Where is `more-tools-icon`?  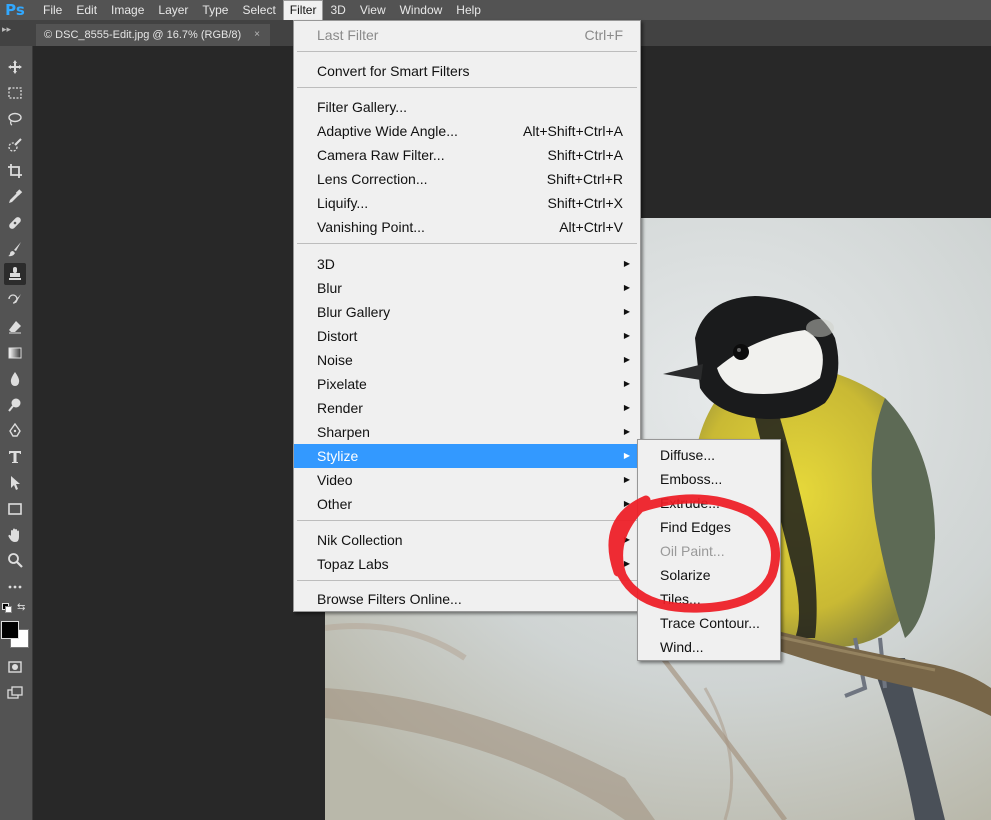
more-tools-icon is located at coordinates (15, 587).